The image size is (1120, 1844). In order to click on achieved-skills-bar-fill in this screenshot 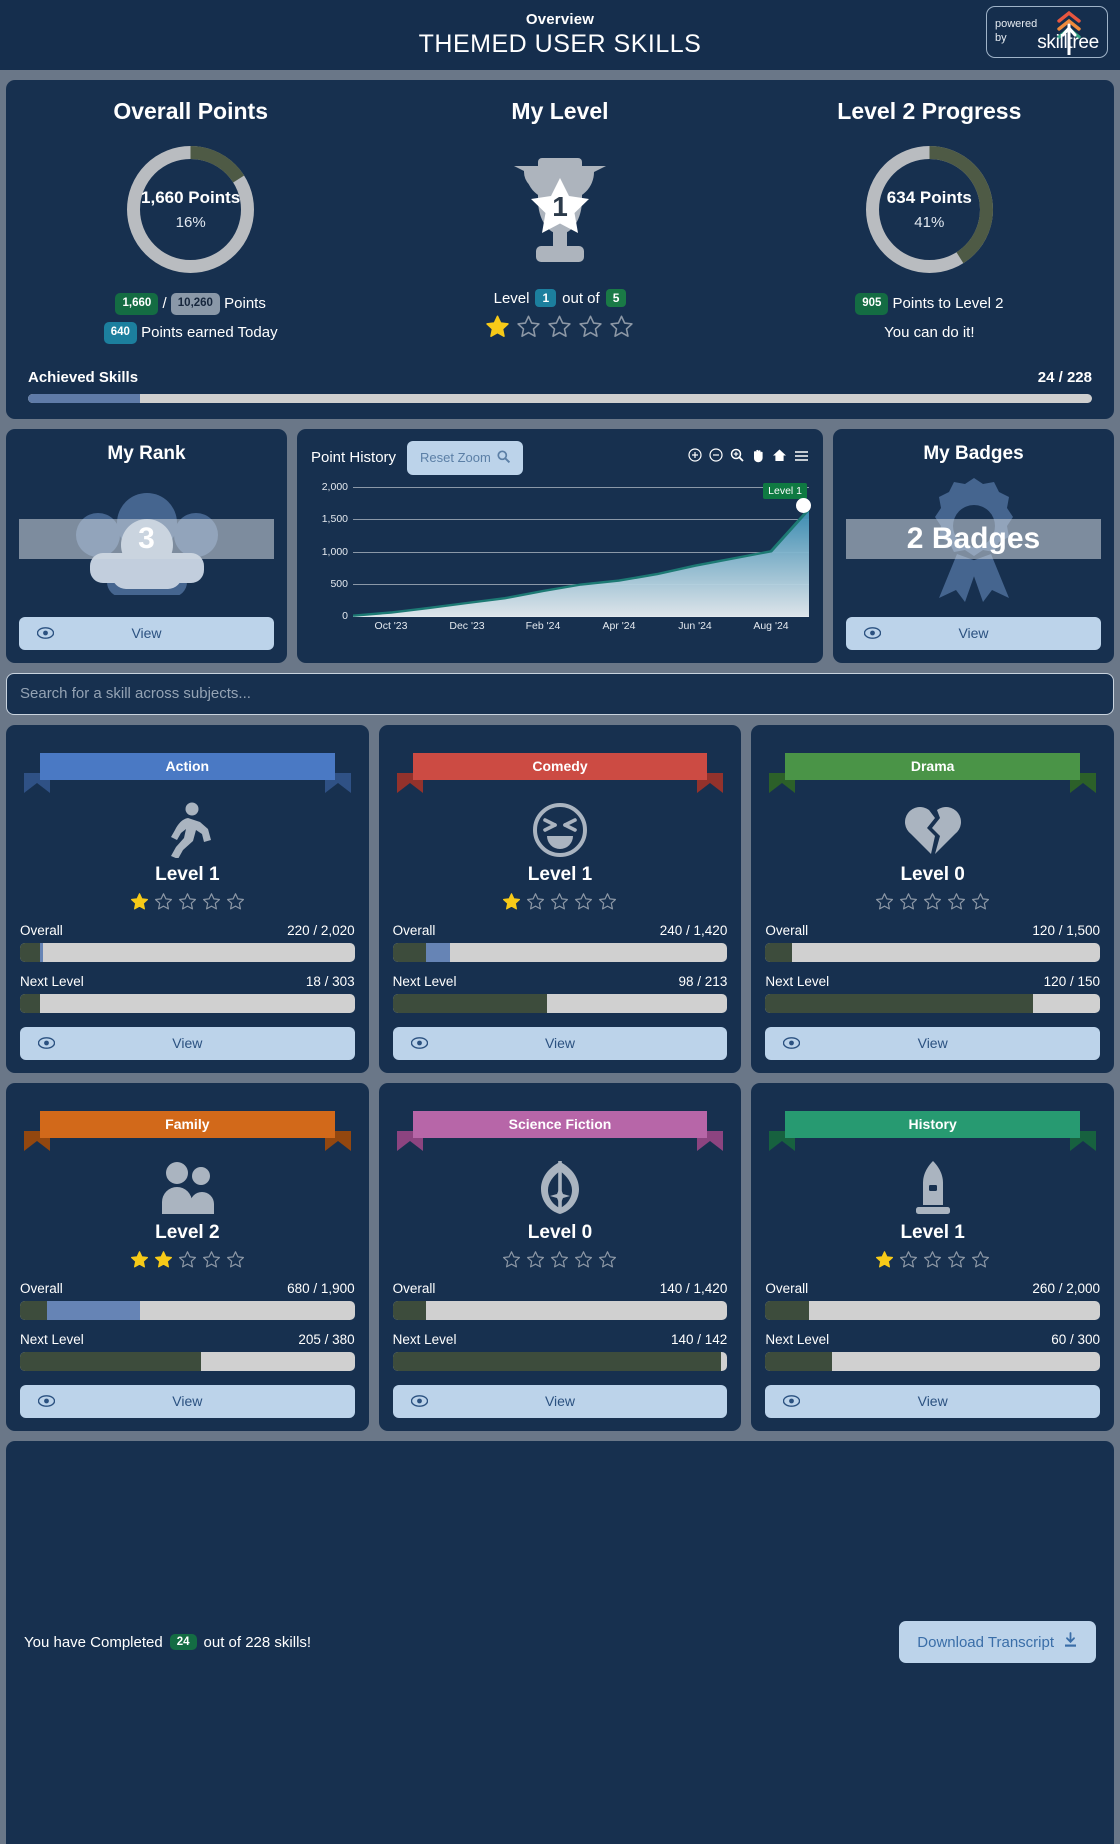, I will do `click(84, 398)`.